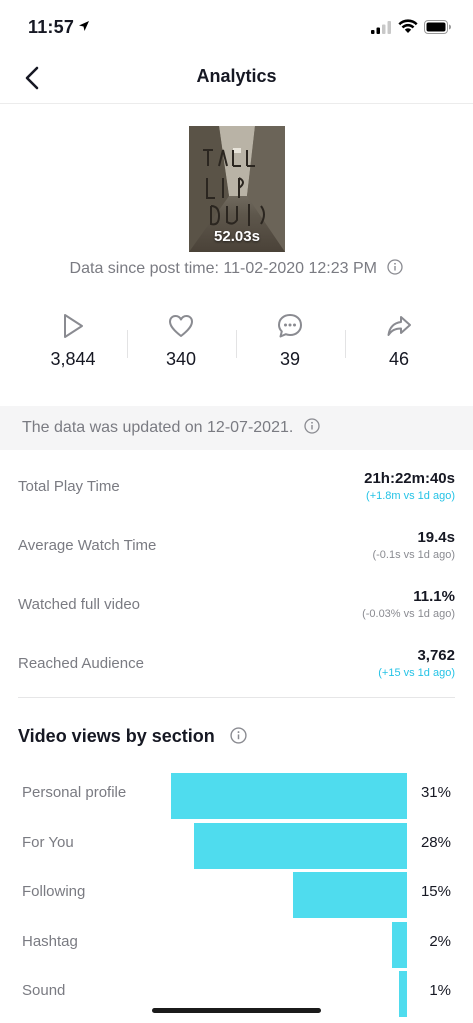 The image size is (473, 1023). What do you see at coordinates (181, 359) in the screenshot?
I see `stat-likes-value: 340` at bounding box center [181, 359].